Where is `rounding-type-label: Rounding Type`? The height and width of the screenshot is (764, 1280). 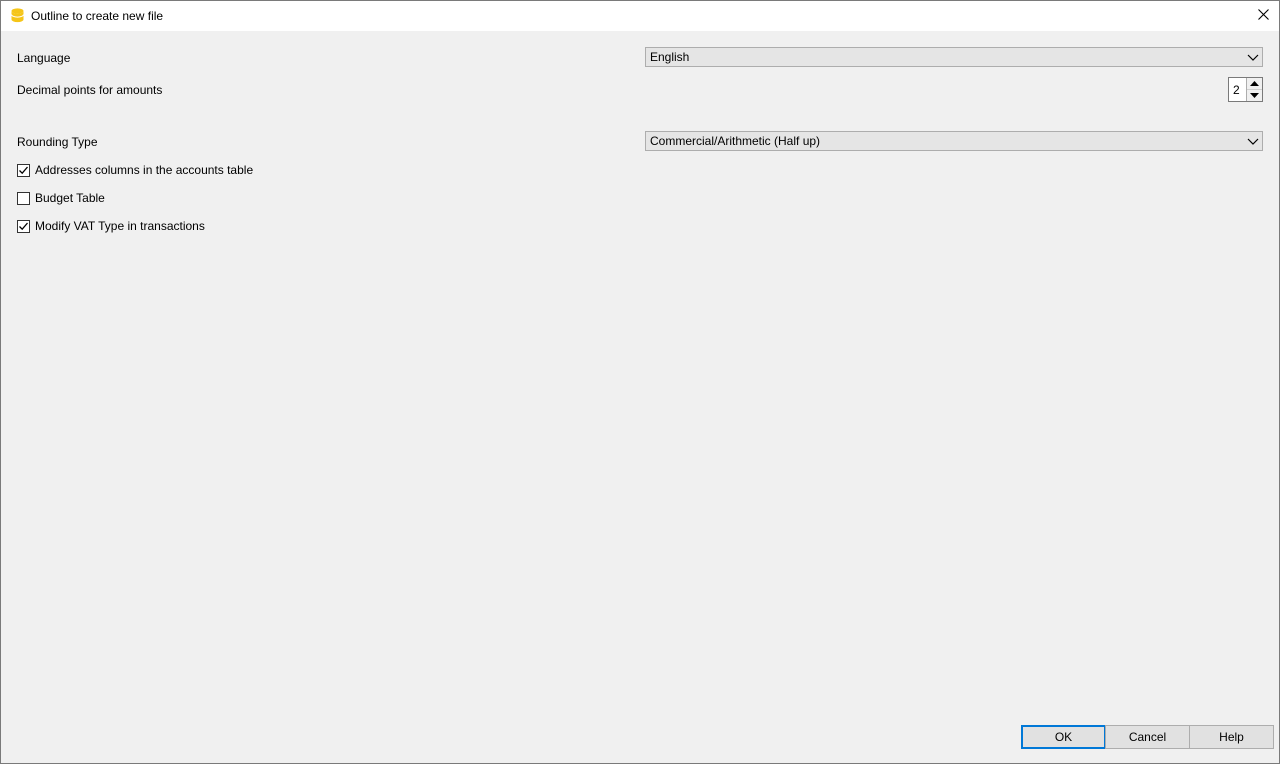 rounding-type-label: Rounding Type is located at coordinates (57, 142).